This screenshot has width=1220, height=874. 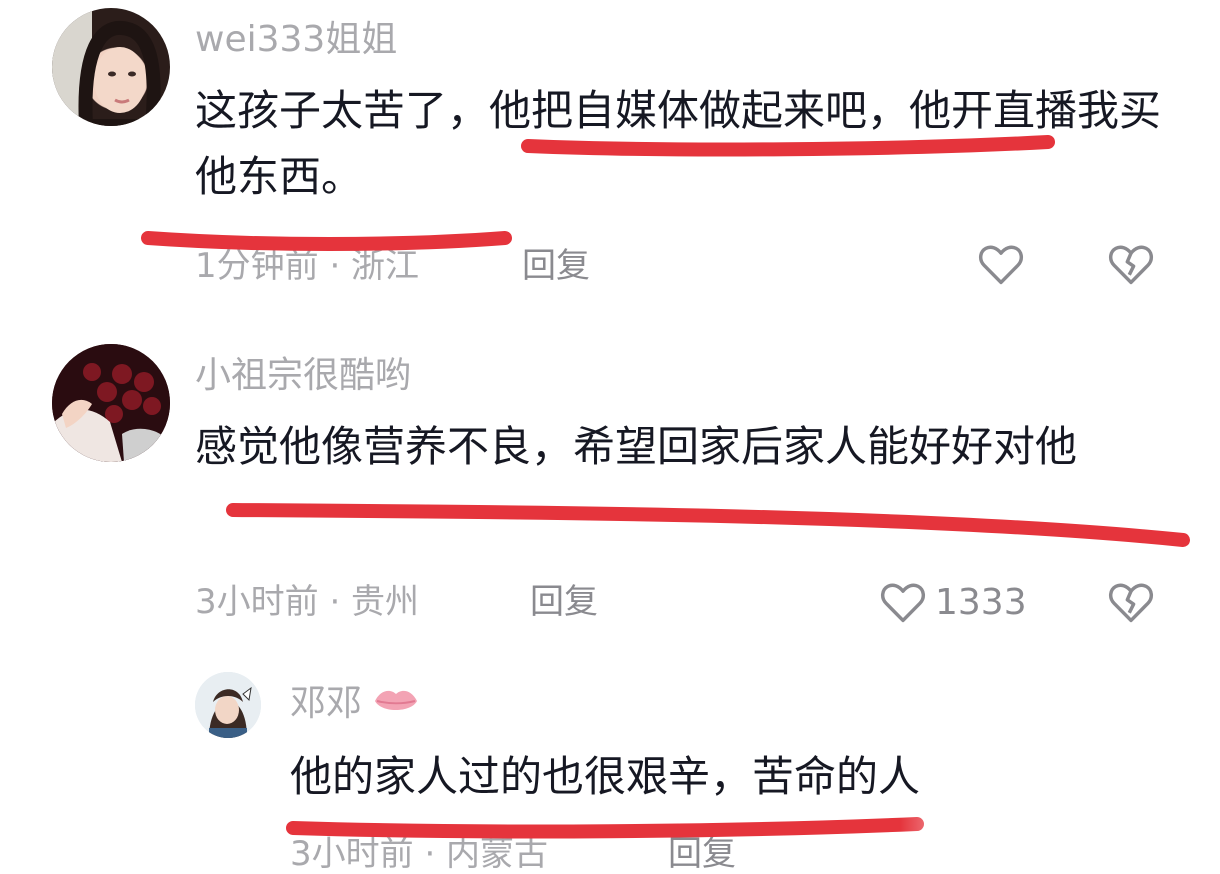 I want to click on comment-meta: 1分钟前 · 浙江, so click(x=307, y=266).